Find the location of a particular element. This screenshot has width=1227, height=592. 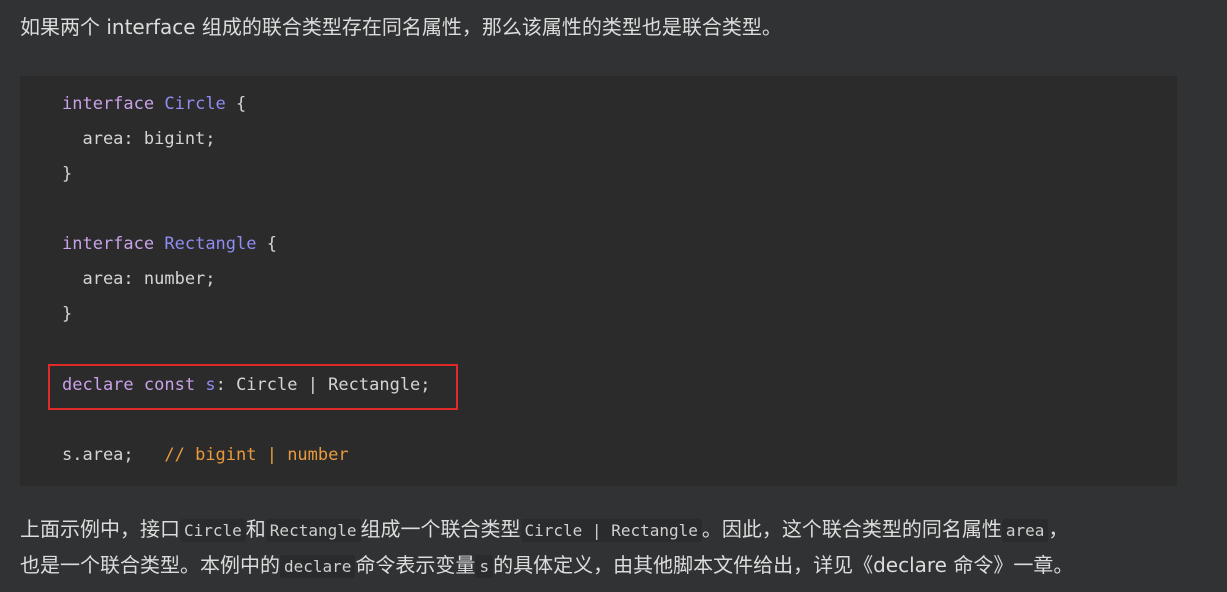

code-line-1: interface Circle { is located at coordinates (154, 104).